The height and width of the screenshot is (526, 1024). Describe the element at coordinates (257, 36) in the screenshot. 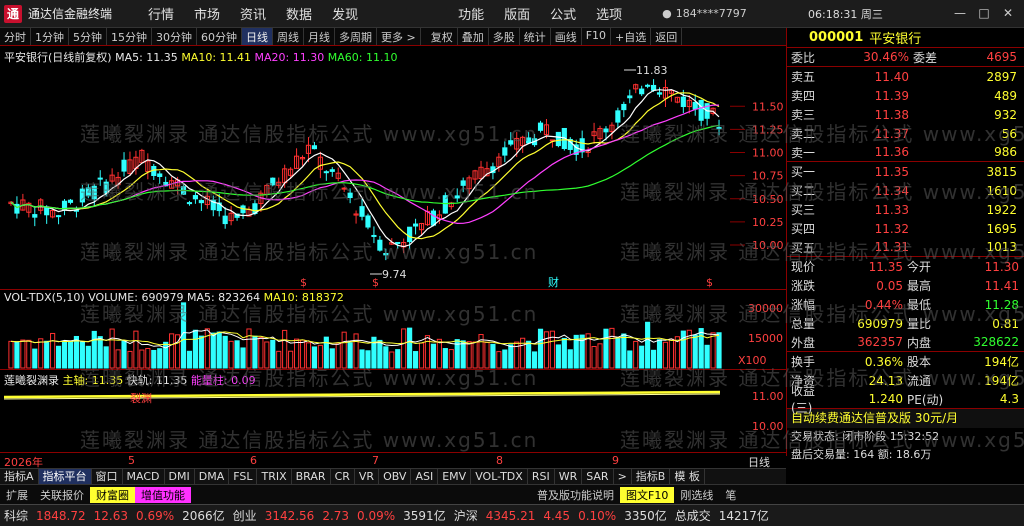

I see `period-daily: 日线` at that location.